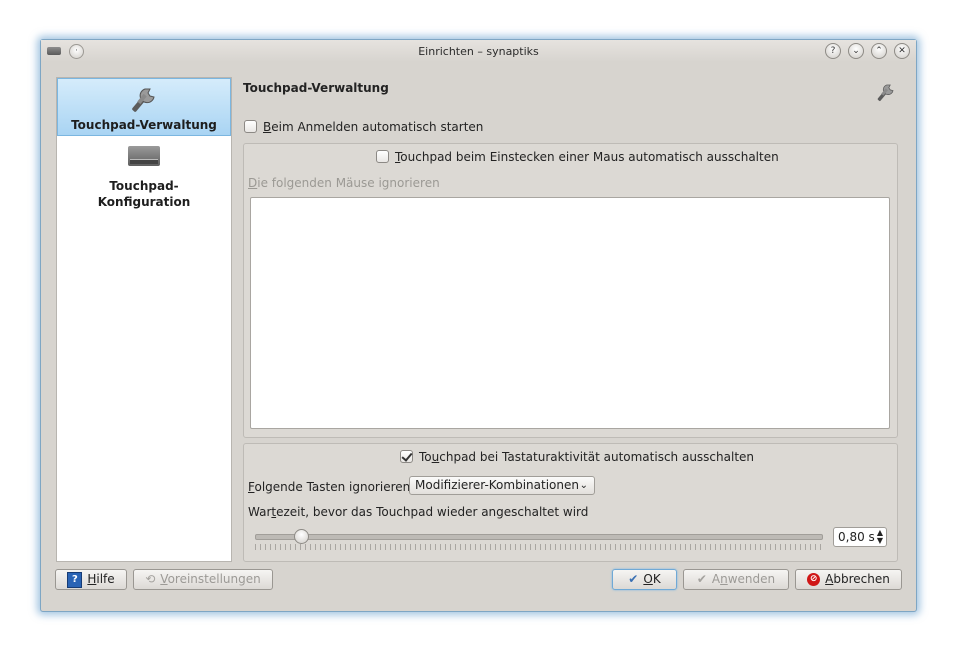 The height and width of the screenshot is (648, 955). What do you see at coordinates (736, 579) in the screenshot?
I see `apply-button: ✔ Anwenden` at bounding box center [736, 579].